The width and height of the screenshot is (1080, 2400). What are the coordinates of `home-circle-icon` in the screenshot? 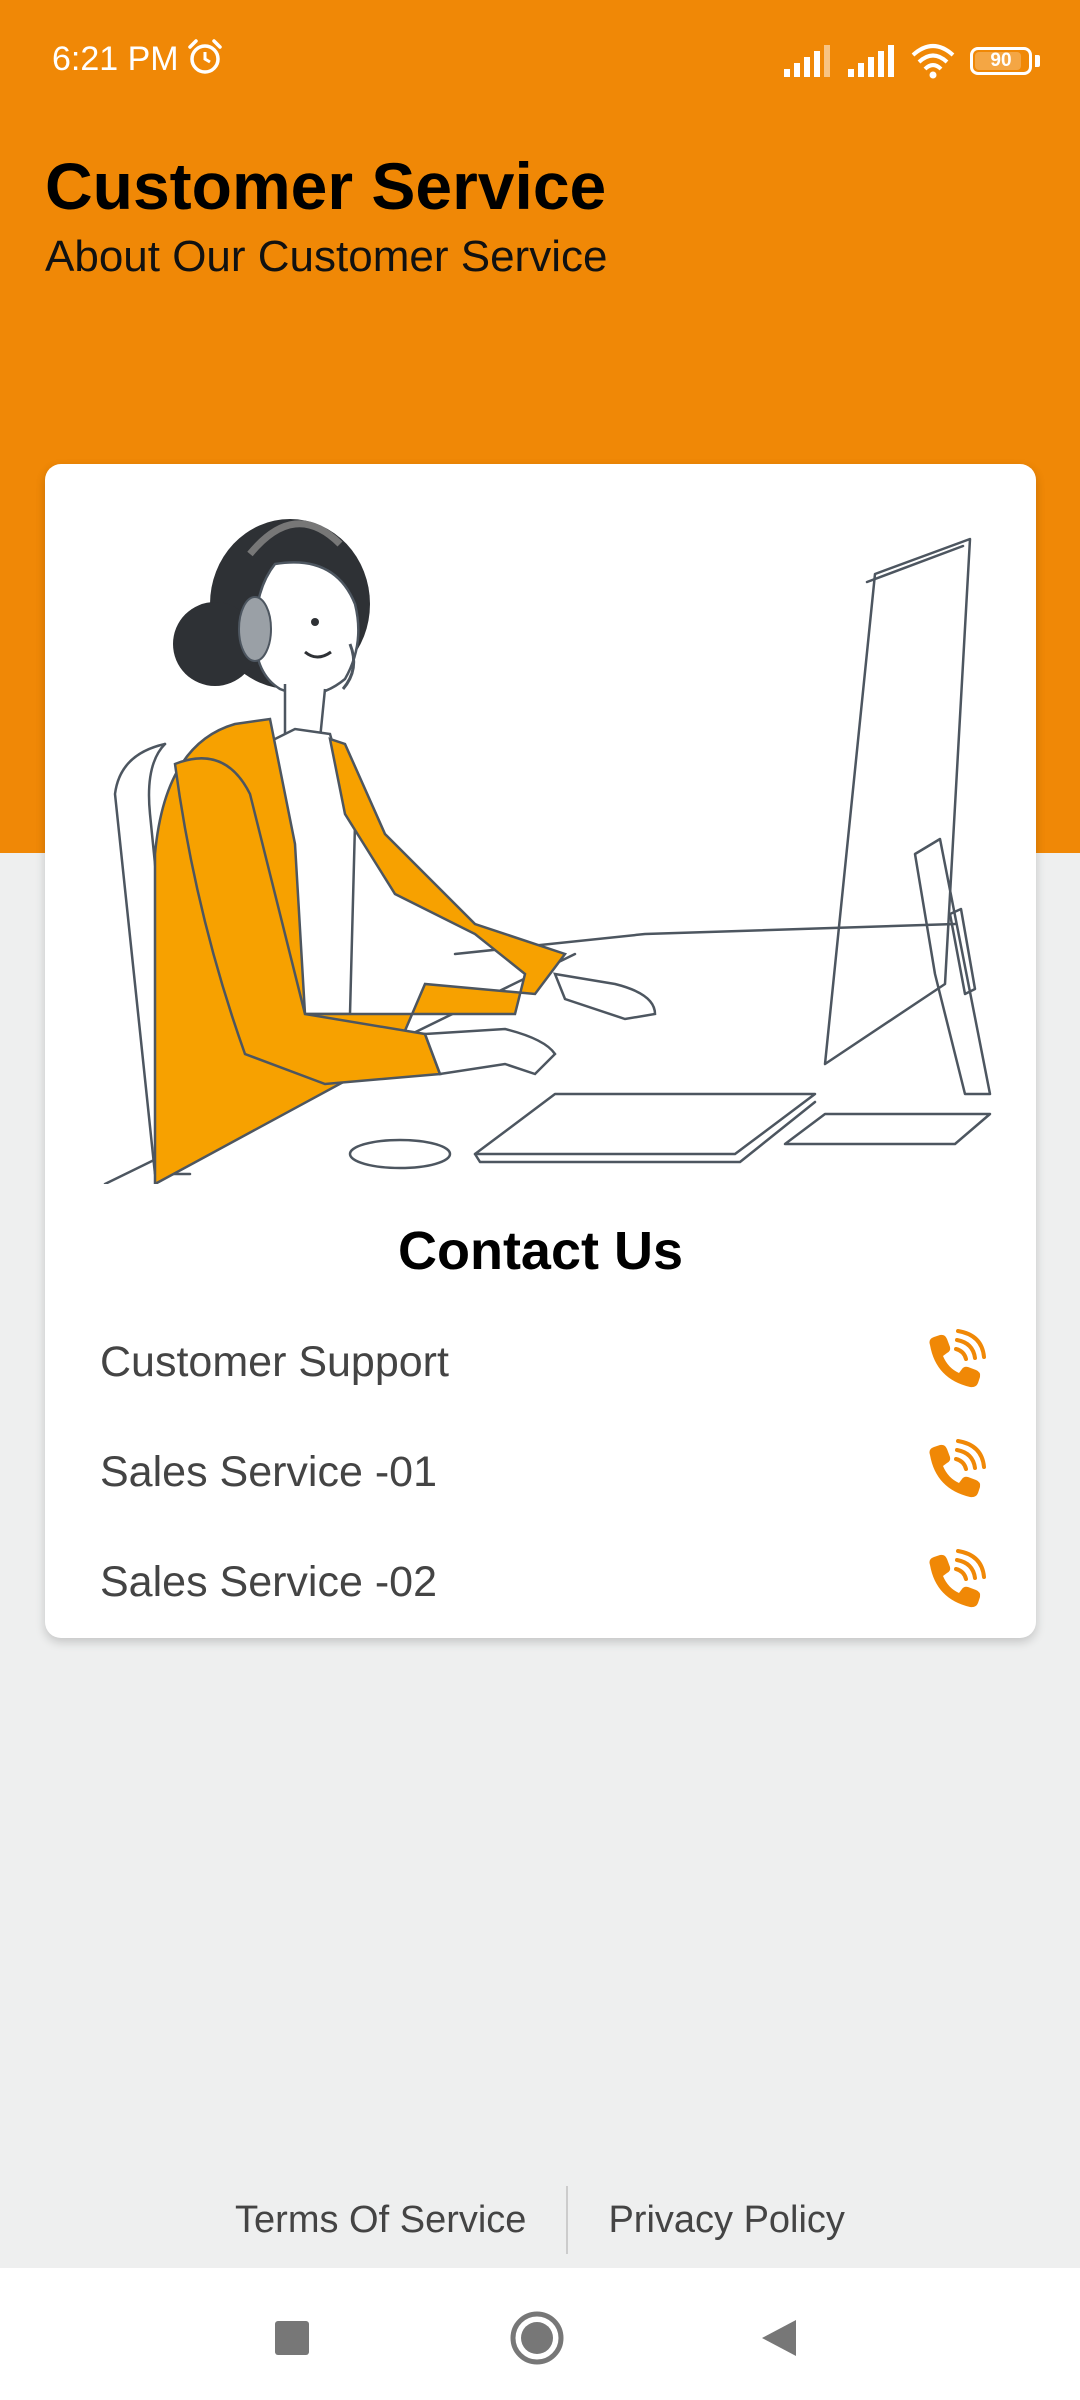 It's located at (537, 2338).